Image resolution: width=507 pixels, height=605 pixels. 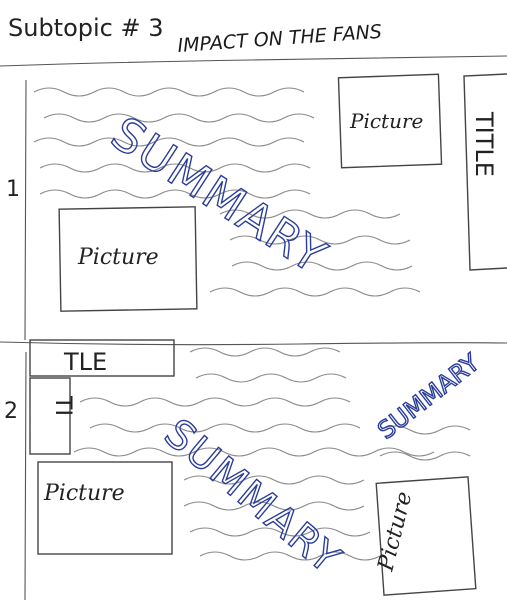 What do you see at coordinates (11, 411) in the screenshot?
I see `panel-2-number: 2` at bounding box center [11, 411].